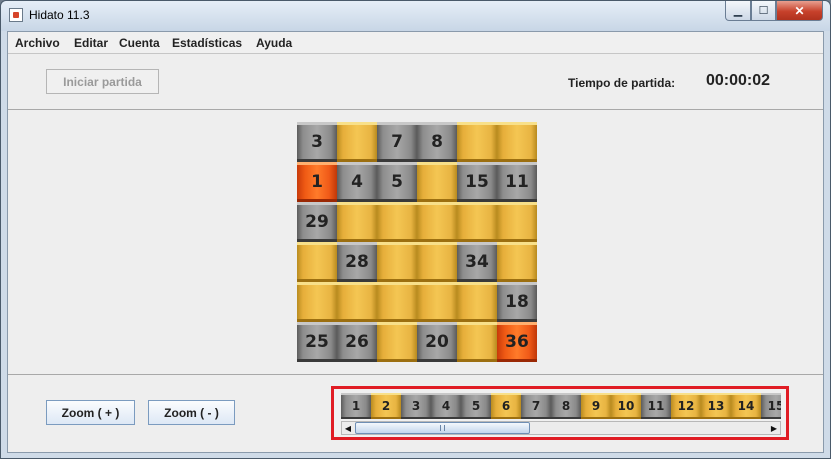 The image size is (831, 459). What do you see at coordinates (207, 43) in the screenshot?
I see `menu-estadisticas: Estadísticas` at bounding box center [207, 43].